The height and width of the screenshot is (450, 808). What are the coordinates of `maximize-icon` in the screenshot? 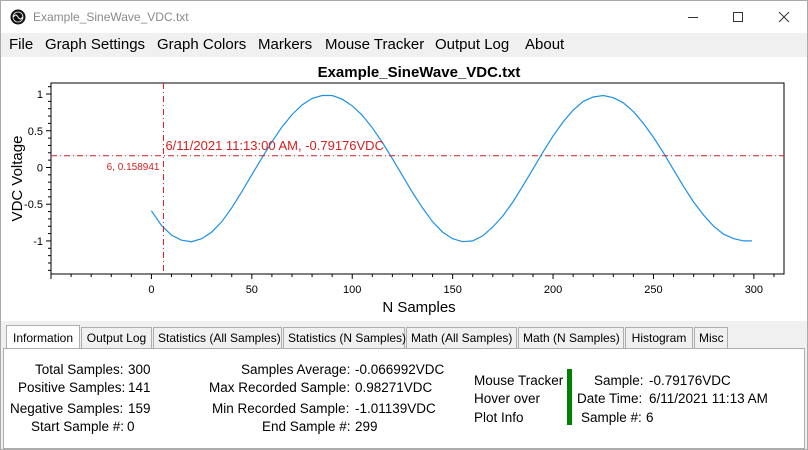 It's located at (738, 17).